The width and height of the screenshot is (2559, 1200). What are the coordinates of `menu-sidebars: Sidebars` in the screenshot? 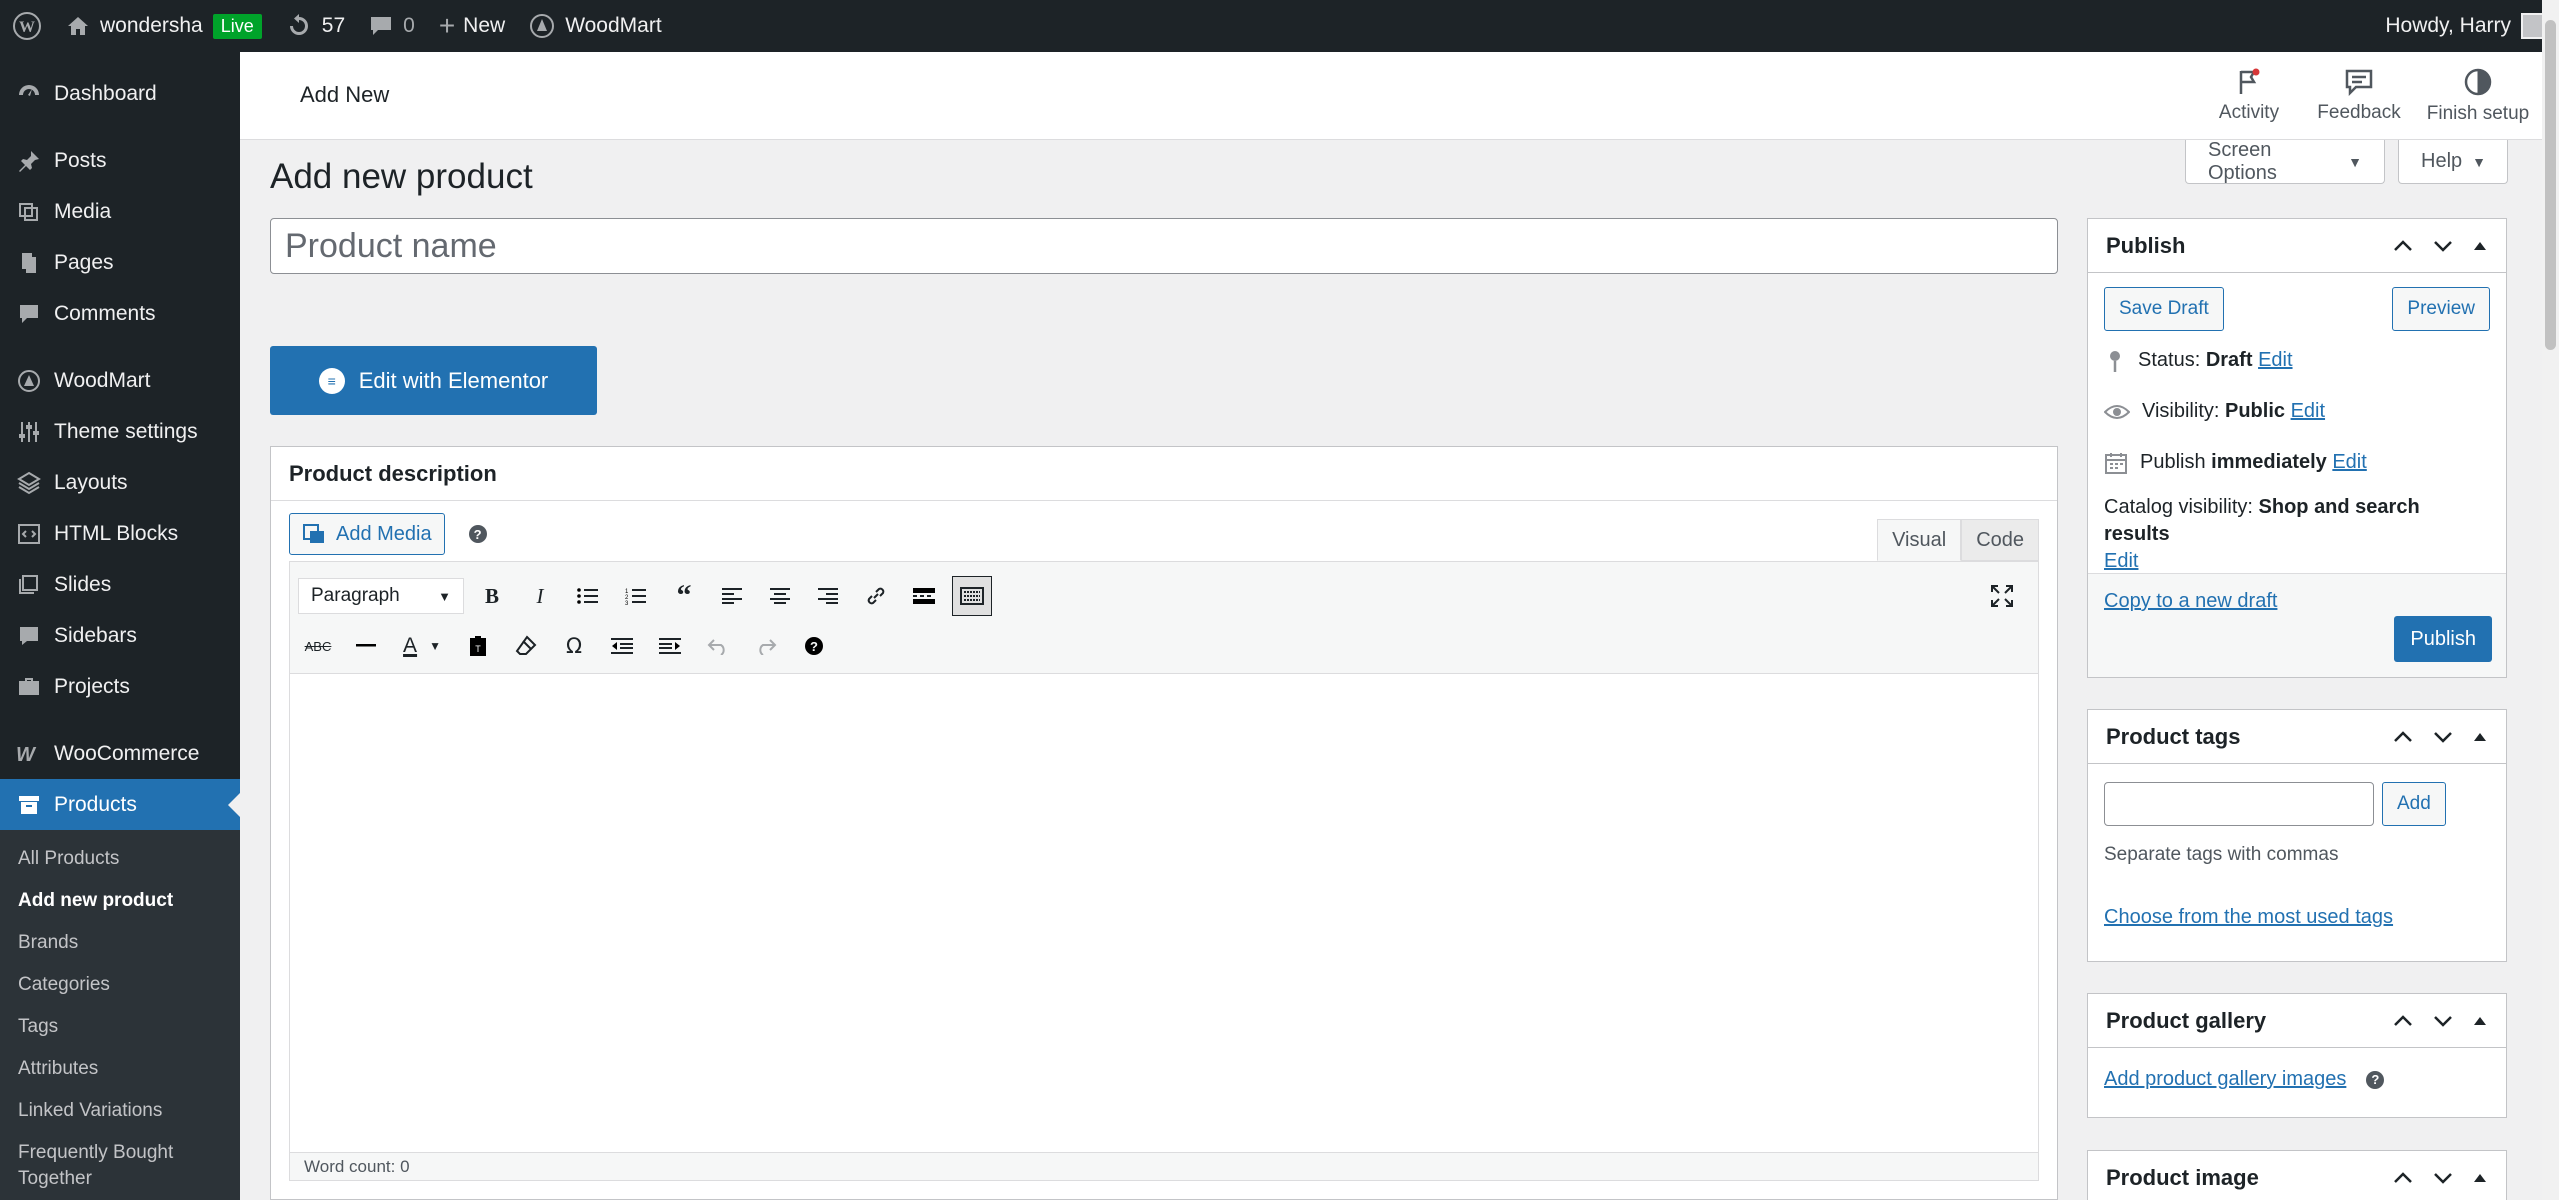 It's located at (120, 635).